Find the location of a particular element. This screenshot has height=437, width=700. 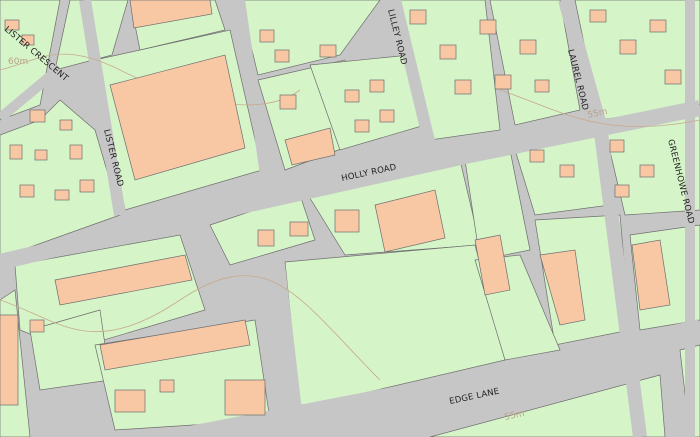

spot-height-label: 60m is located at coordinates (18, 62).